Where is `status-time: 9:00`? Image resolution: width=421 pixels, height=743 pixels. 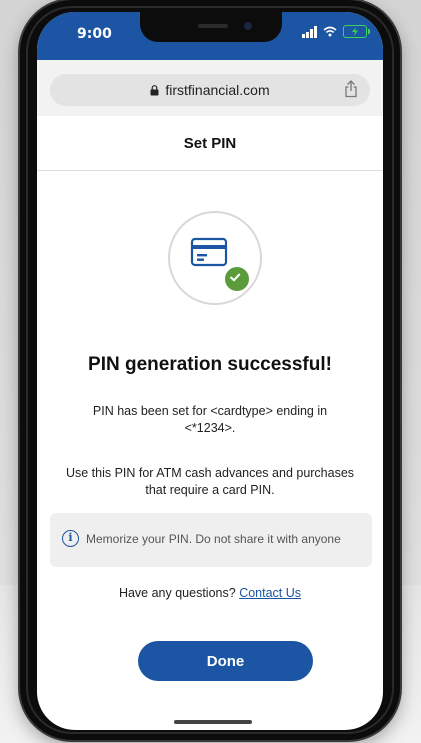
status-time: 9:00 is located at coordinates (94, 34).